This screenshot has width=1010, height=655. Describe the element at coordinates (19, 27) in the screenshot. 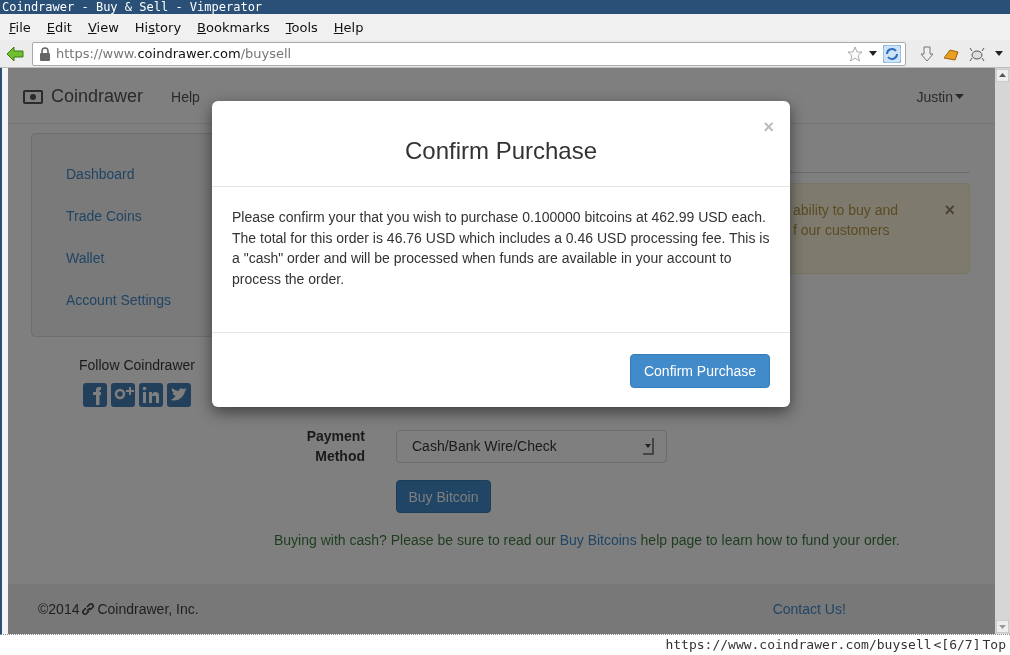

I see `menu-item: File` at that location.